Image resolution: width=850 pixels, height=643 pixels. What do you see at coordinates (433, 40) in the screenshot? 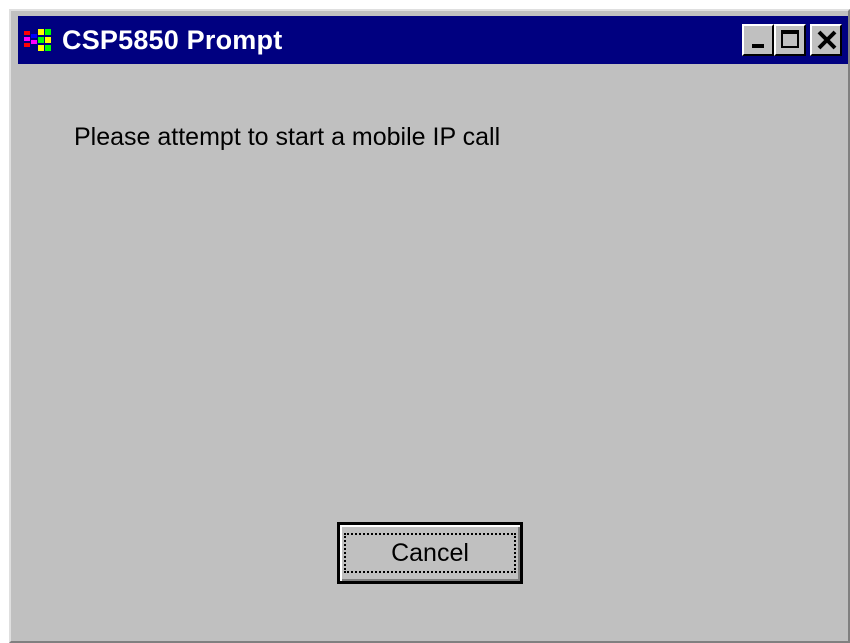
I see `title-bar: CSP5850 Prompt` at bounding box center [433, 40].